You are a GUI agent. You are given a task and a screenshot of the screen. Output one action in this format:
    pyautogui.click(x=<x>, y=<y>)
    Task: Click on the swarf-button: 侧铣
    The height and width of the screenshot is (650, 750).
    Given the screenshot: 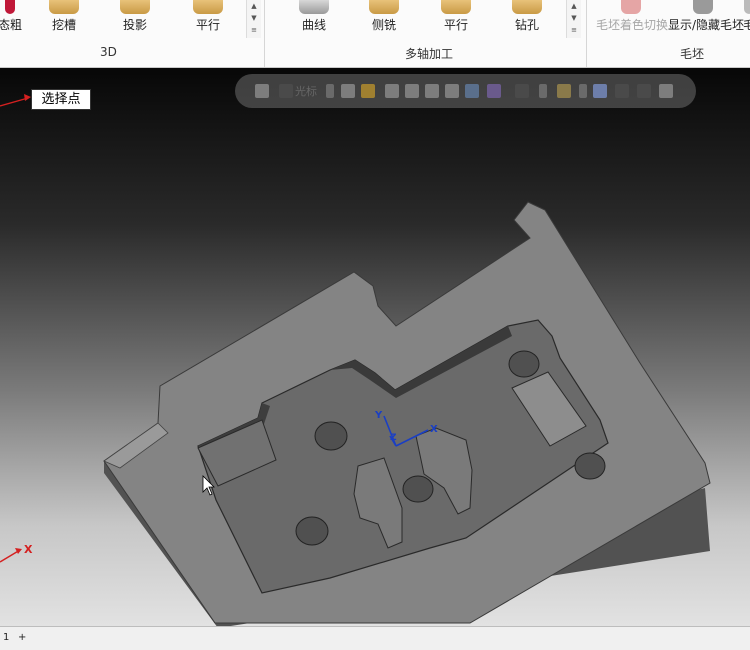 What is the action you would take?
    pyautogui.click(x=384, y=19)
    